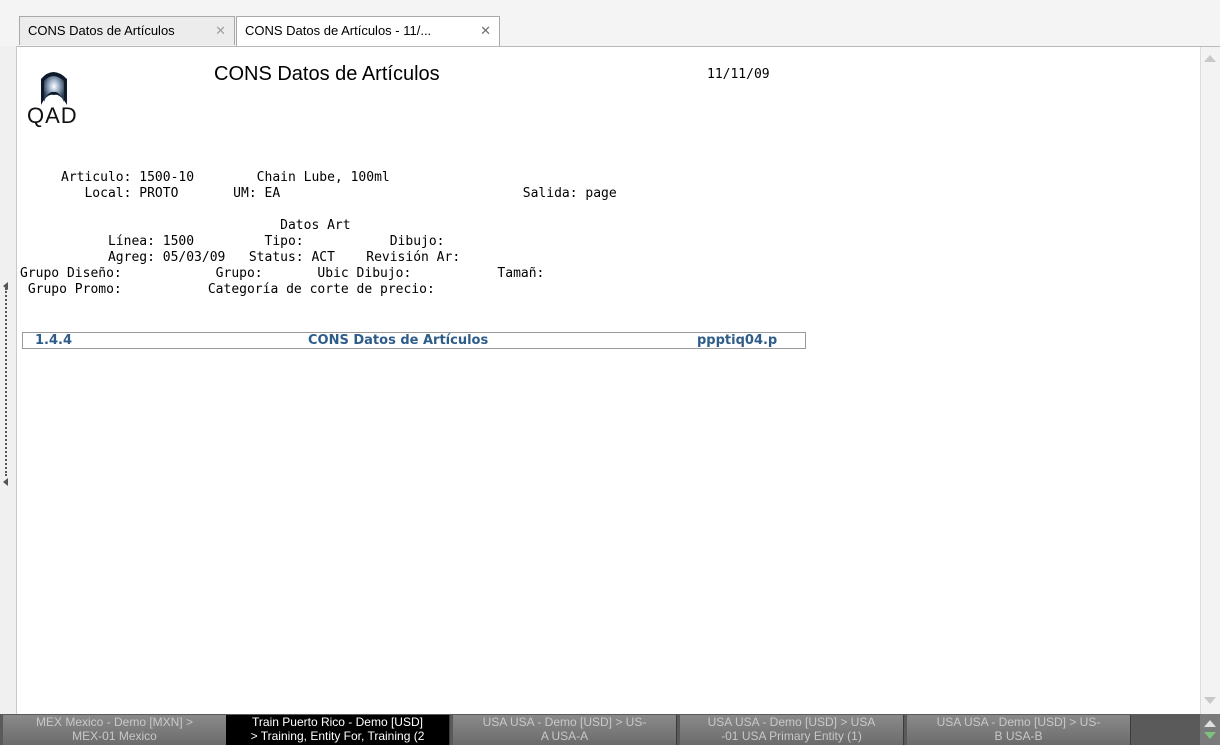 This screenshot has width=1220, height=745. What do you see at coordinates (52, 115) in the screenshot?
I see `qad-logo-text: QAD` at bounding box center [52, 115].